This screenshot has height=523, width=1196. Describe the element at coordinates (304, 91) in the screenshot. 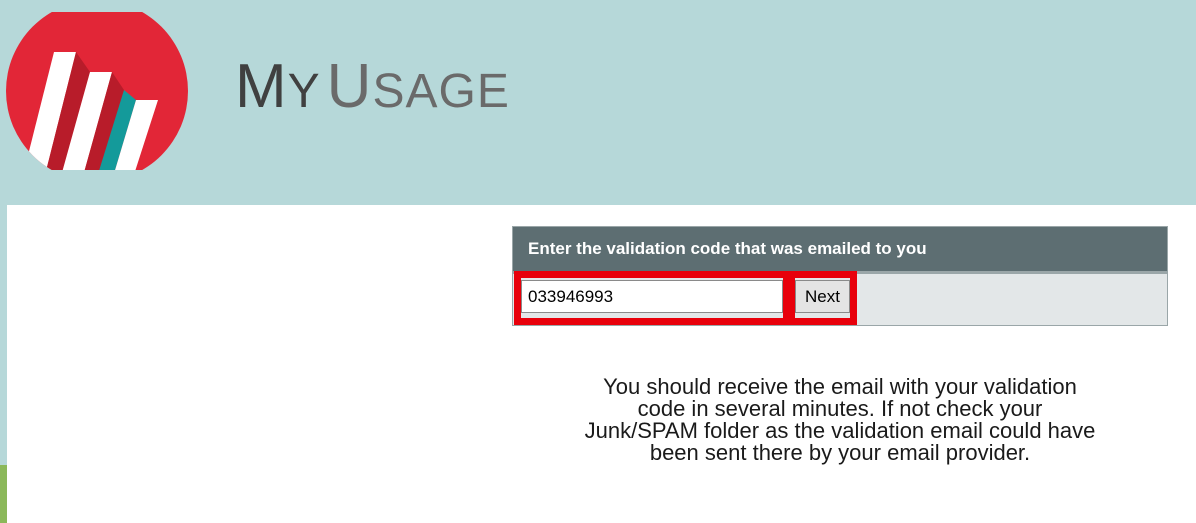

I see `brand-my-rest: Y` at that location.